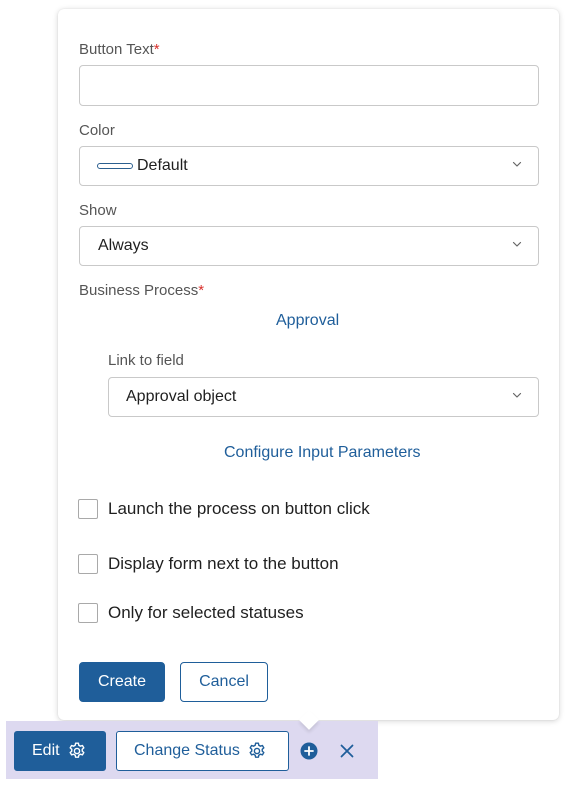 The height and width of the screenshot is (786, 577). What do you see at coordinates (88, 564) in the screenshot?
I see `display-form-checkbox` at bounding box center [88, 564].